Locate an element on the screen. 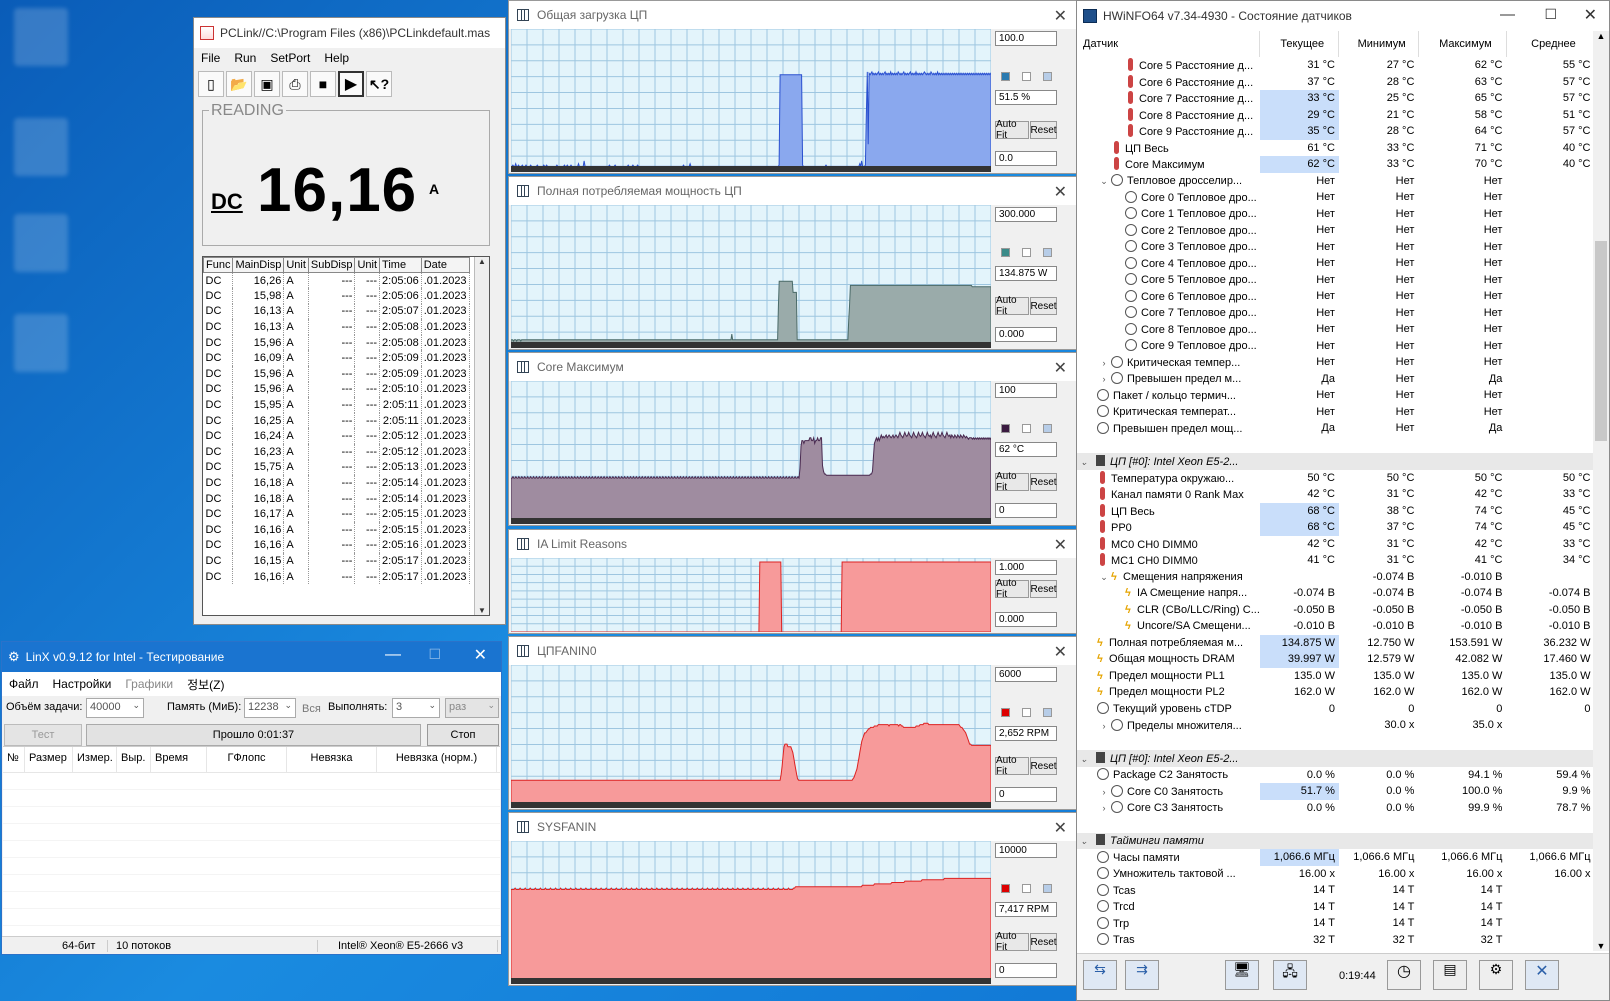 The image size is (1610, 1001). task-size-select: 40000 ⌄ is located at coordinates (115, 708).